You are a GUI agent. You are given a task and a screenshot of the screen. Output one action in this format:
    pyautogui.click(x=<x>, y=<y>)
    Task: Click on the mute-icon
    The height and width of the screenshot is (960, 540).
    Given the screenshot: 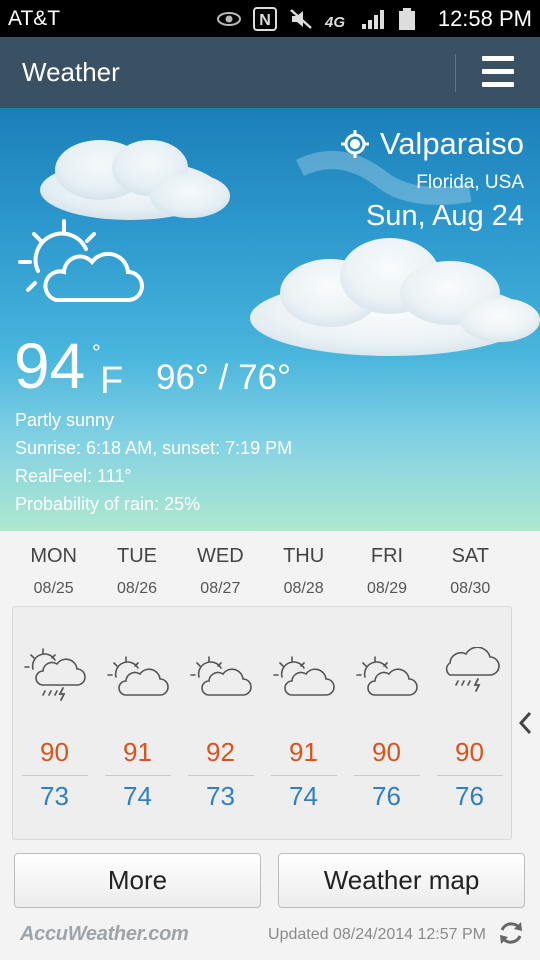 What is the action you would take?
    pyautogui.click(x=301, y=19)
    